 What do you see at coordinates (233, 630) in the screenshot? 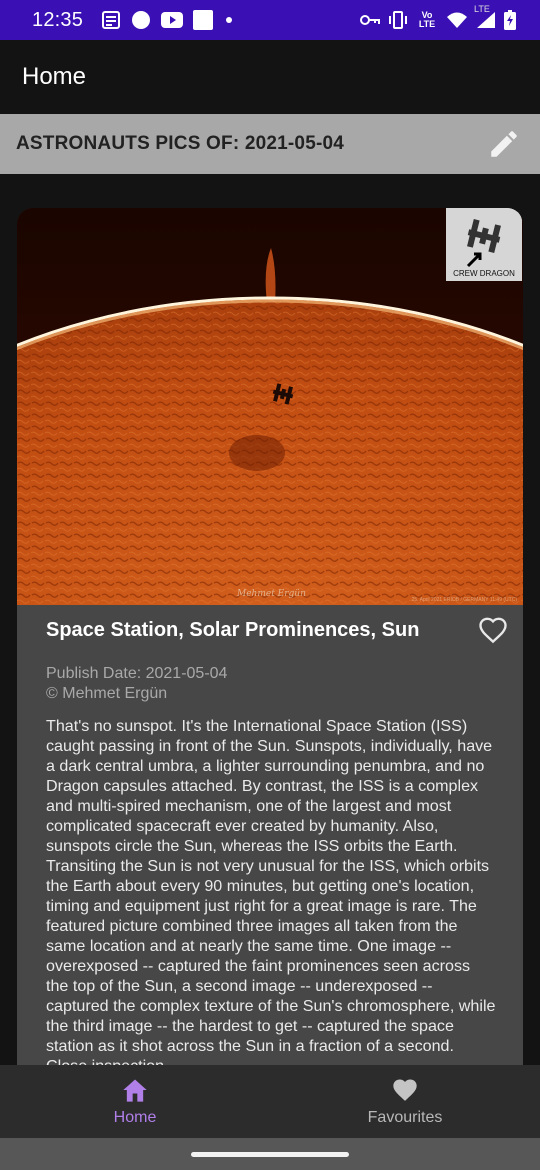
I see `card-title: Space Station, Solar Prominences, Sun` at bounding box center [233, 630].